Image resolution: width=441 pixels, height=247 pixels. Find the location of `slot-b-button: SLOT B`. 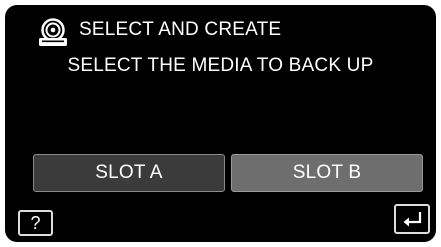

slot-b-button: SLOT B is located at coordinates (327, 173).